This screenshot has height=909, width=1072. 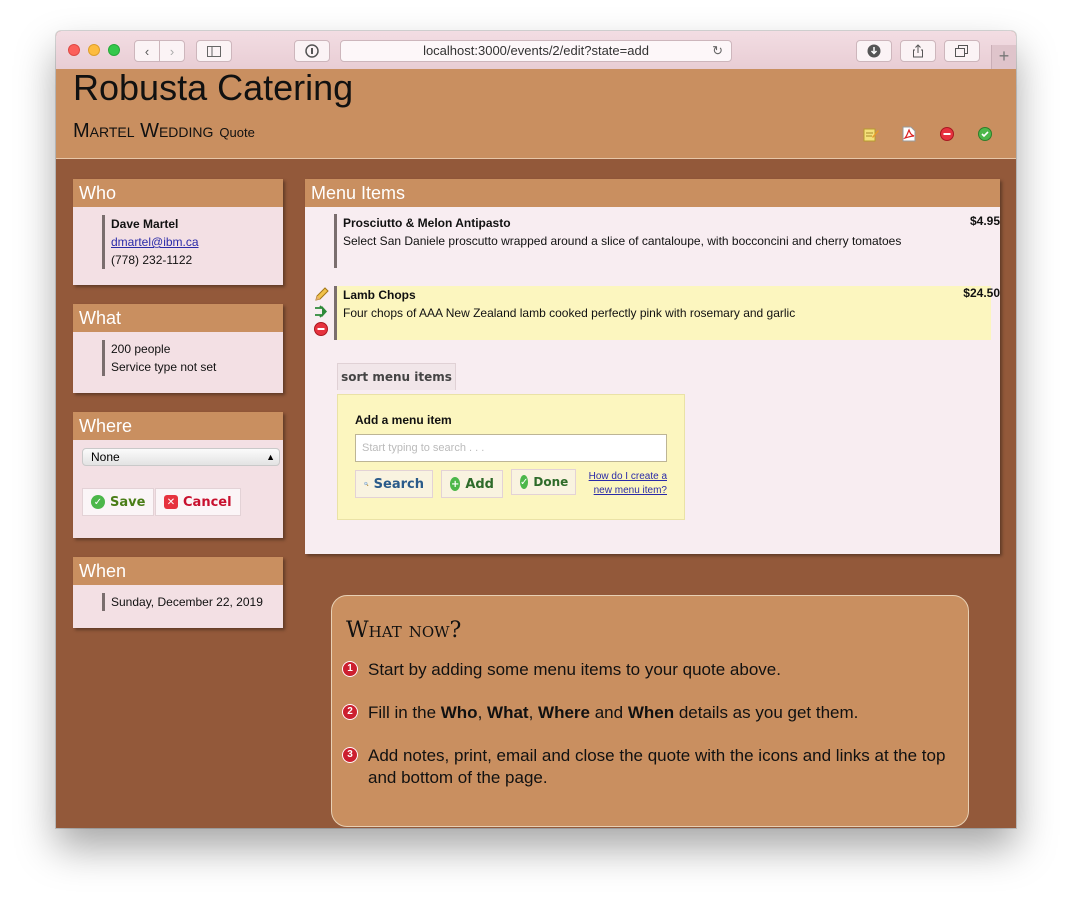 What do you see at coordinates (511, 448) in the screenshot?
I see `menu-search-input` at bounding box center [511, 448].